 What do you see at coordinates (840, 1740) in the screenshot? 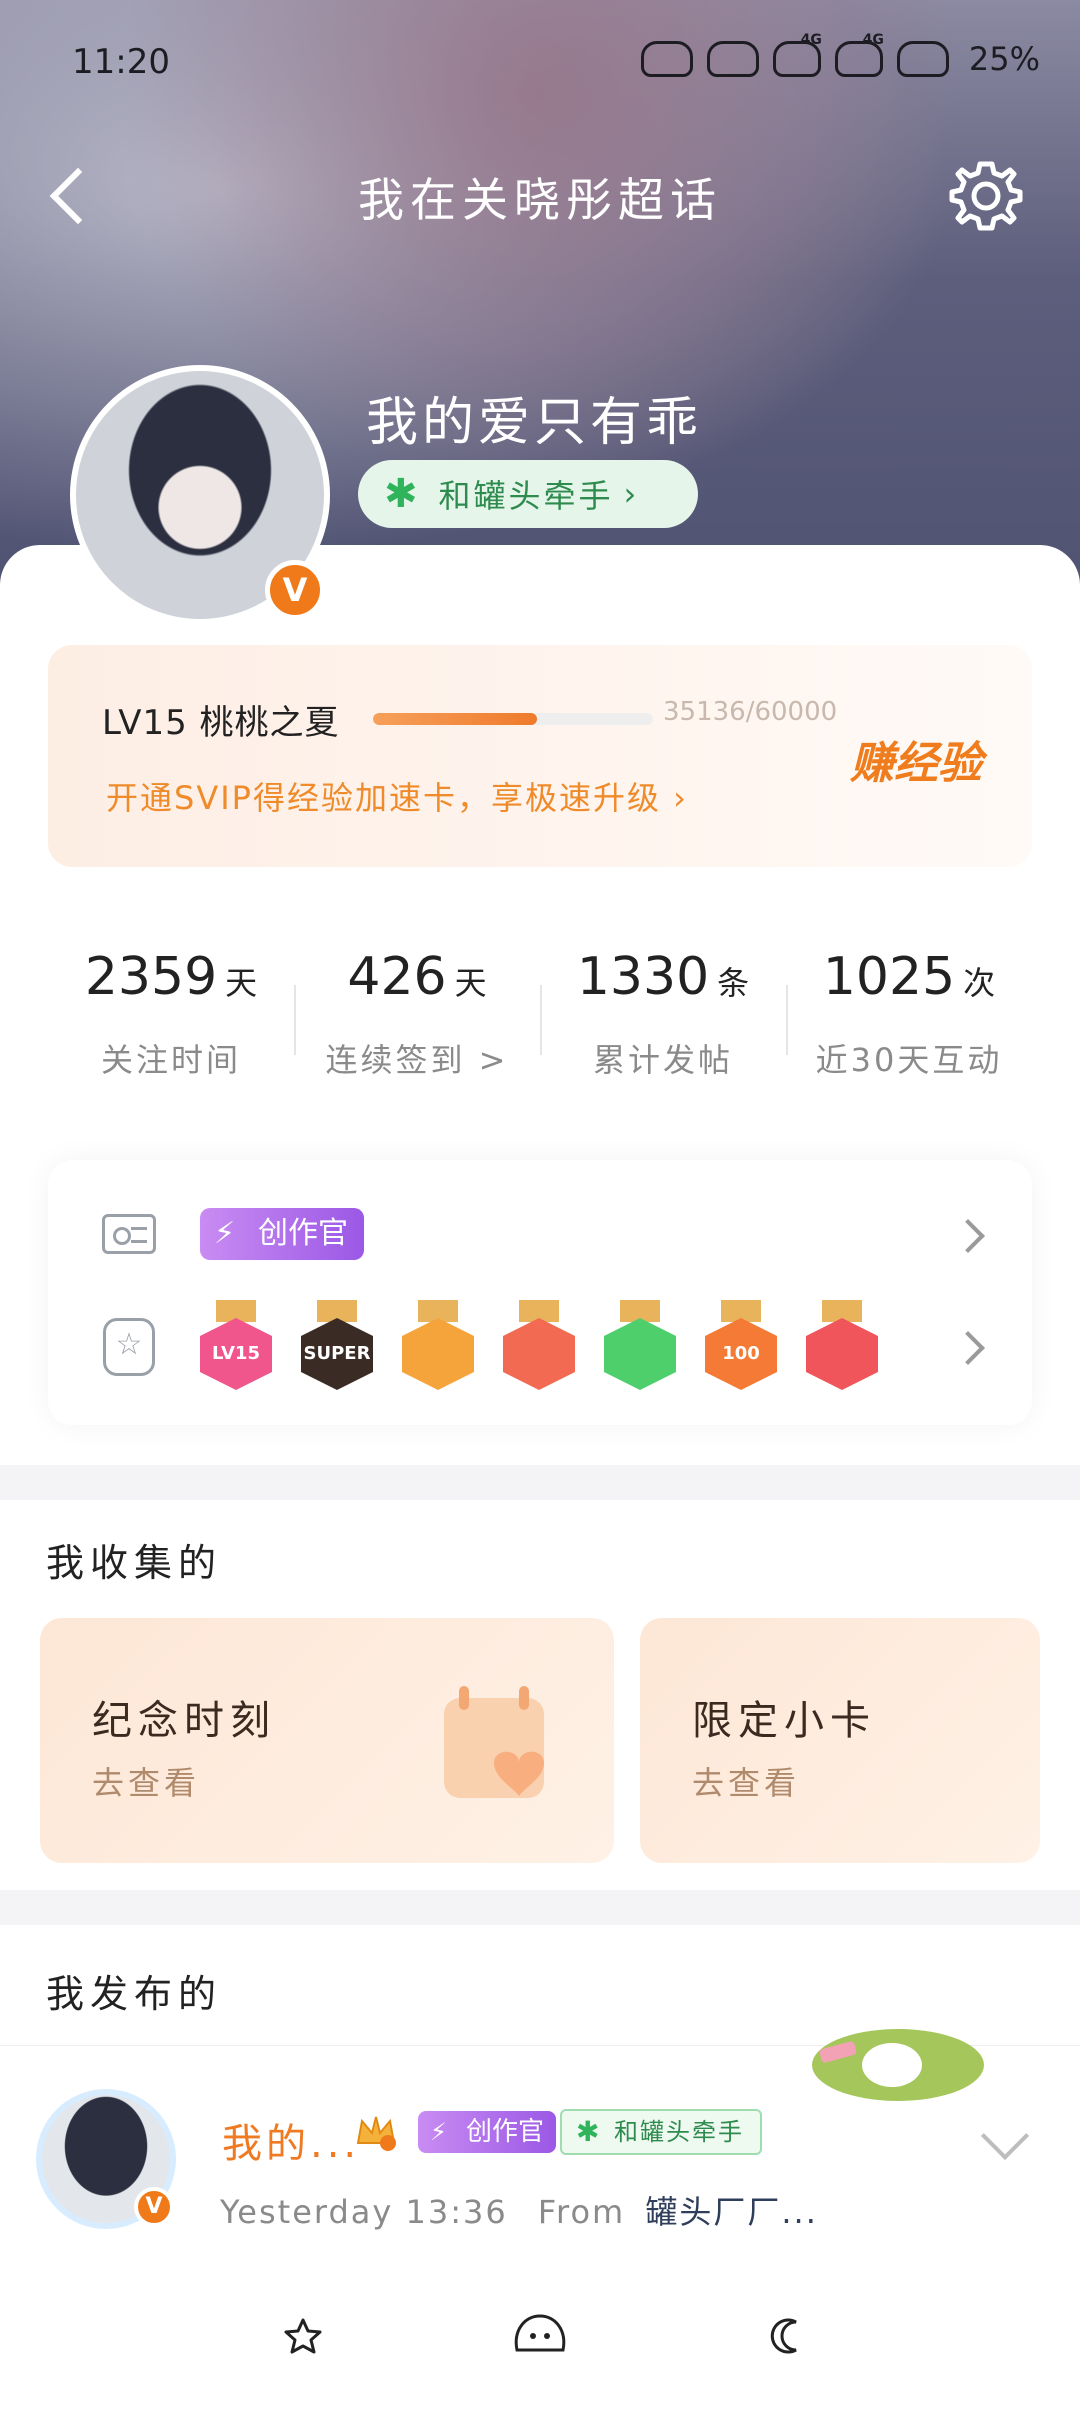
I see `limited-cards-card: 限定小卡 去查看` at bounding box center [840, 1740].